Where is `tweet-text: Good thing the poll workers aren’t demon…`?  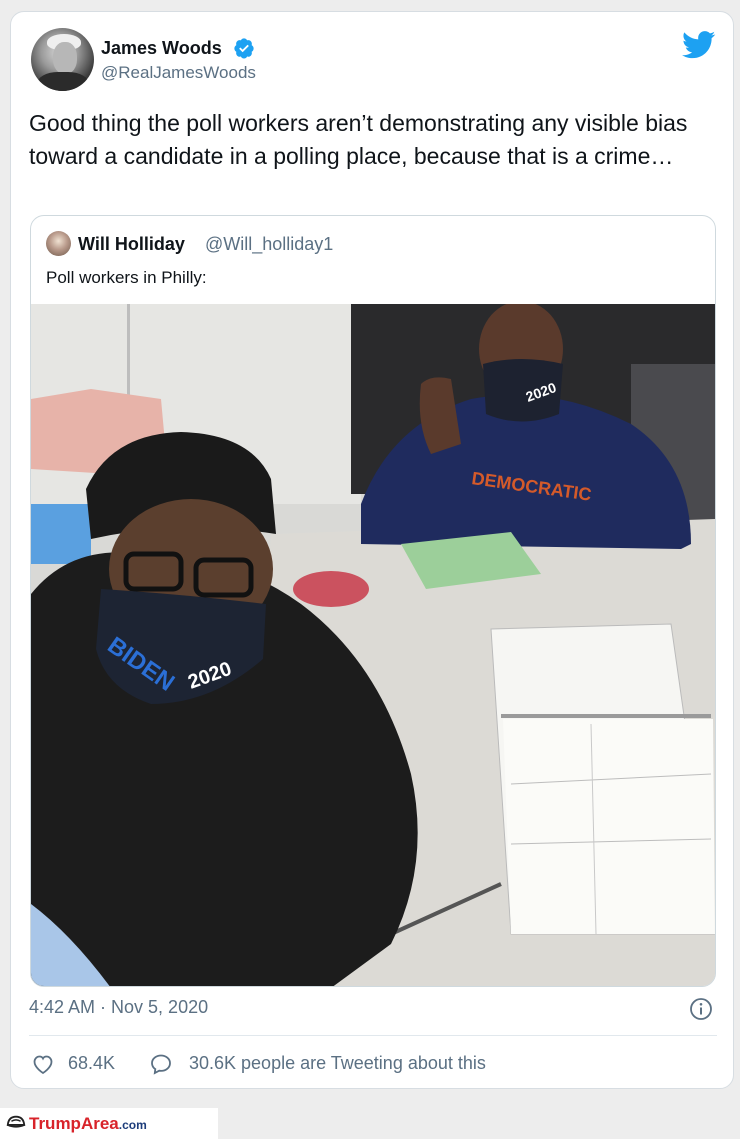
tweet-text: Good thing the poll workers aren’t demon… is located at coordinates (358, 139).